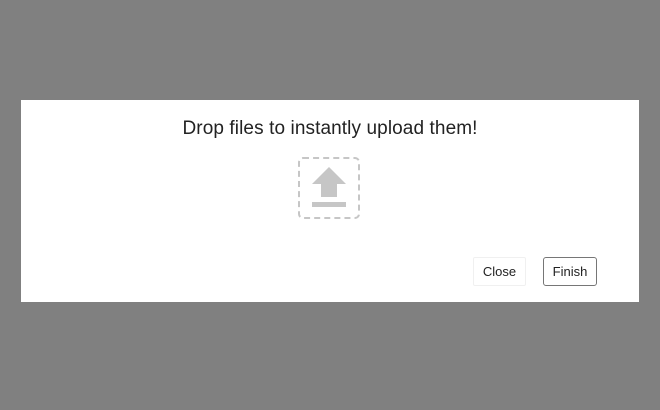 This screenshot has width=660, height=410. I want to click on dialog-title: Drop files to instantly upload them!, so click(330, 128).